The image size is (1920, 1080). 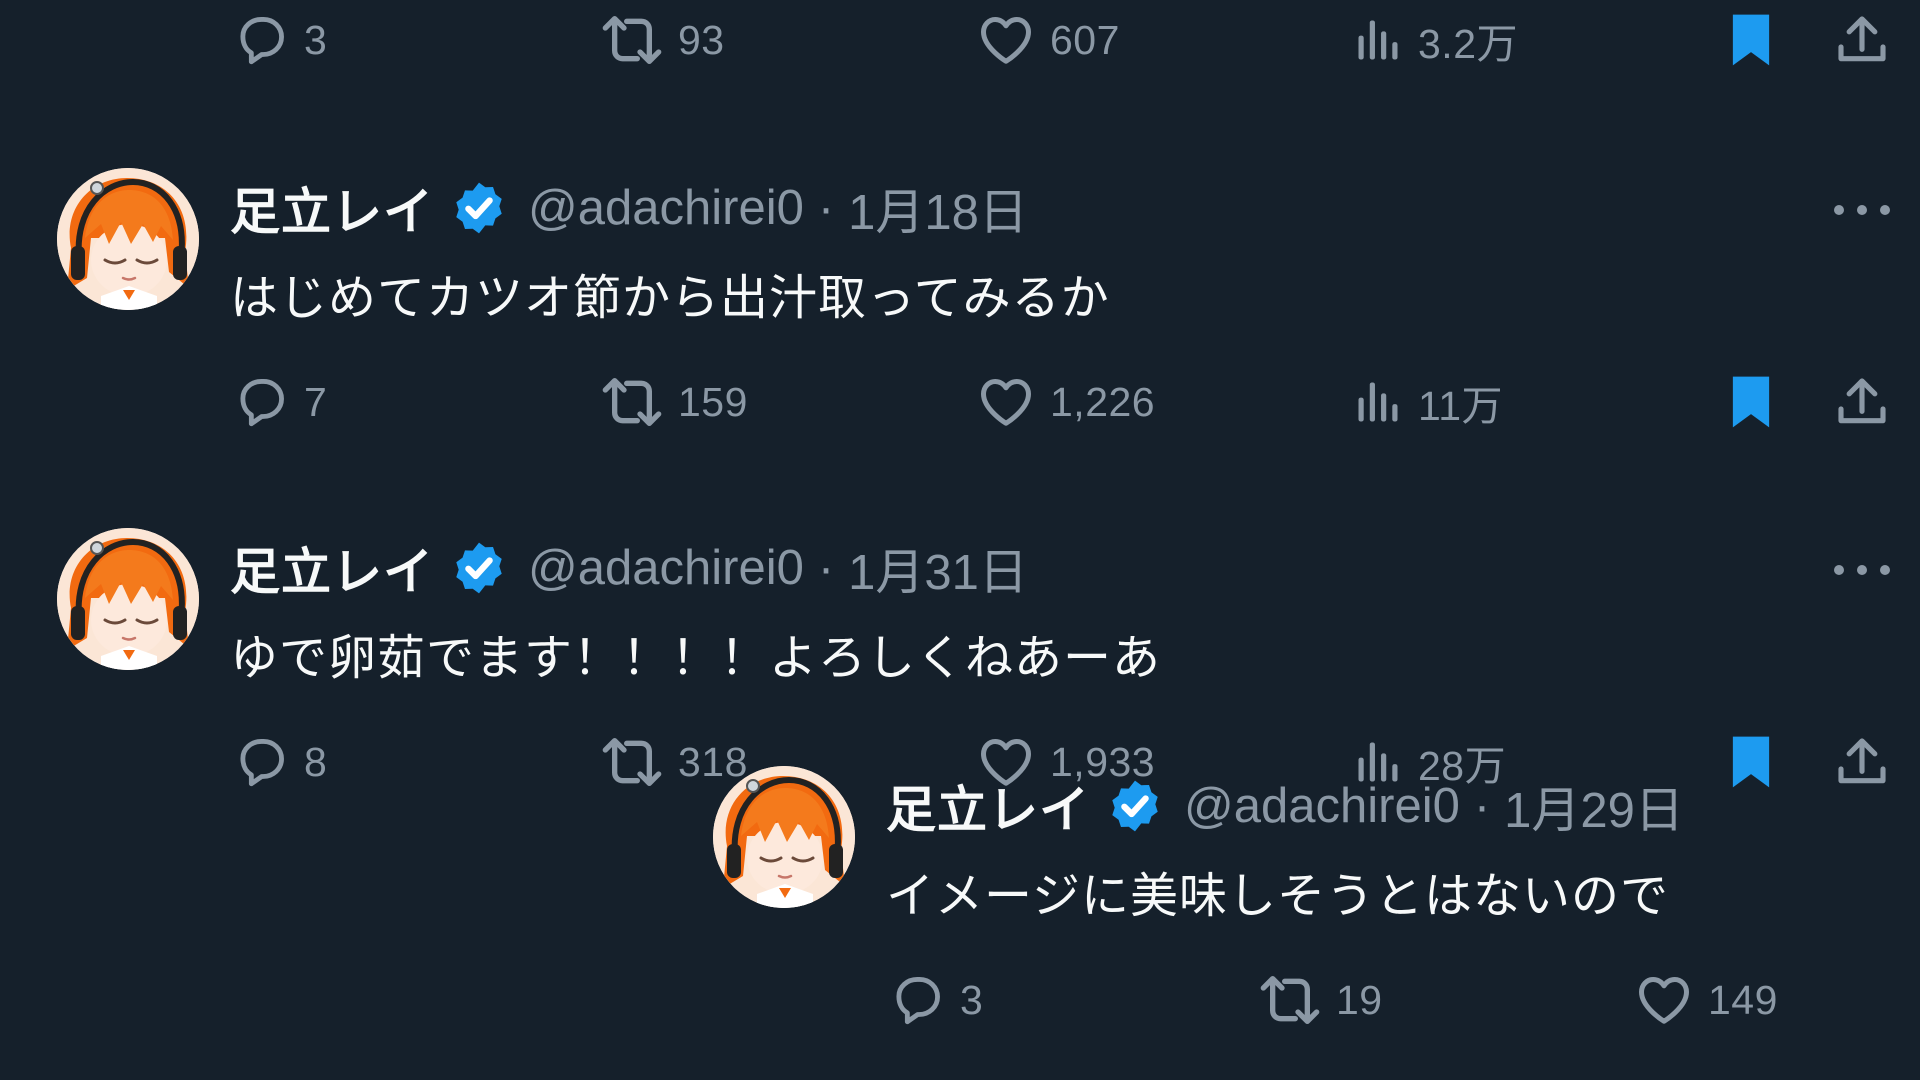 I want to click on reply-count: 7, so click(x=316, y=401).